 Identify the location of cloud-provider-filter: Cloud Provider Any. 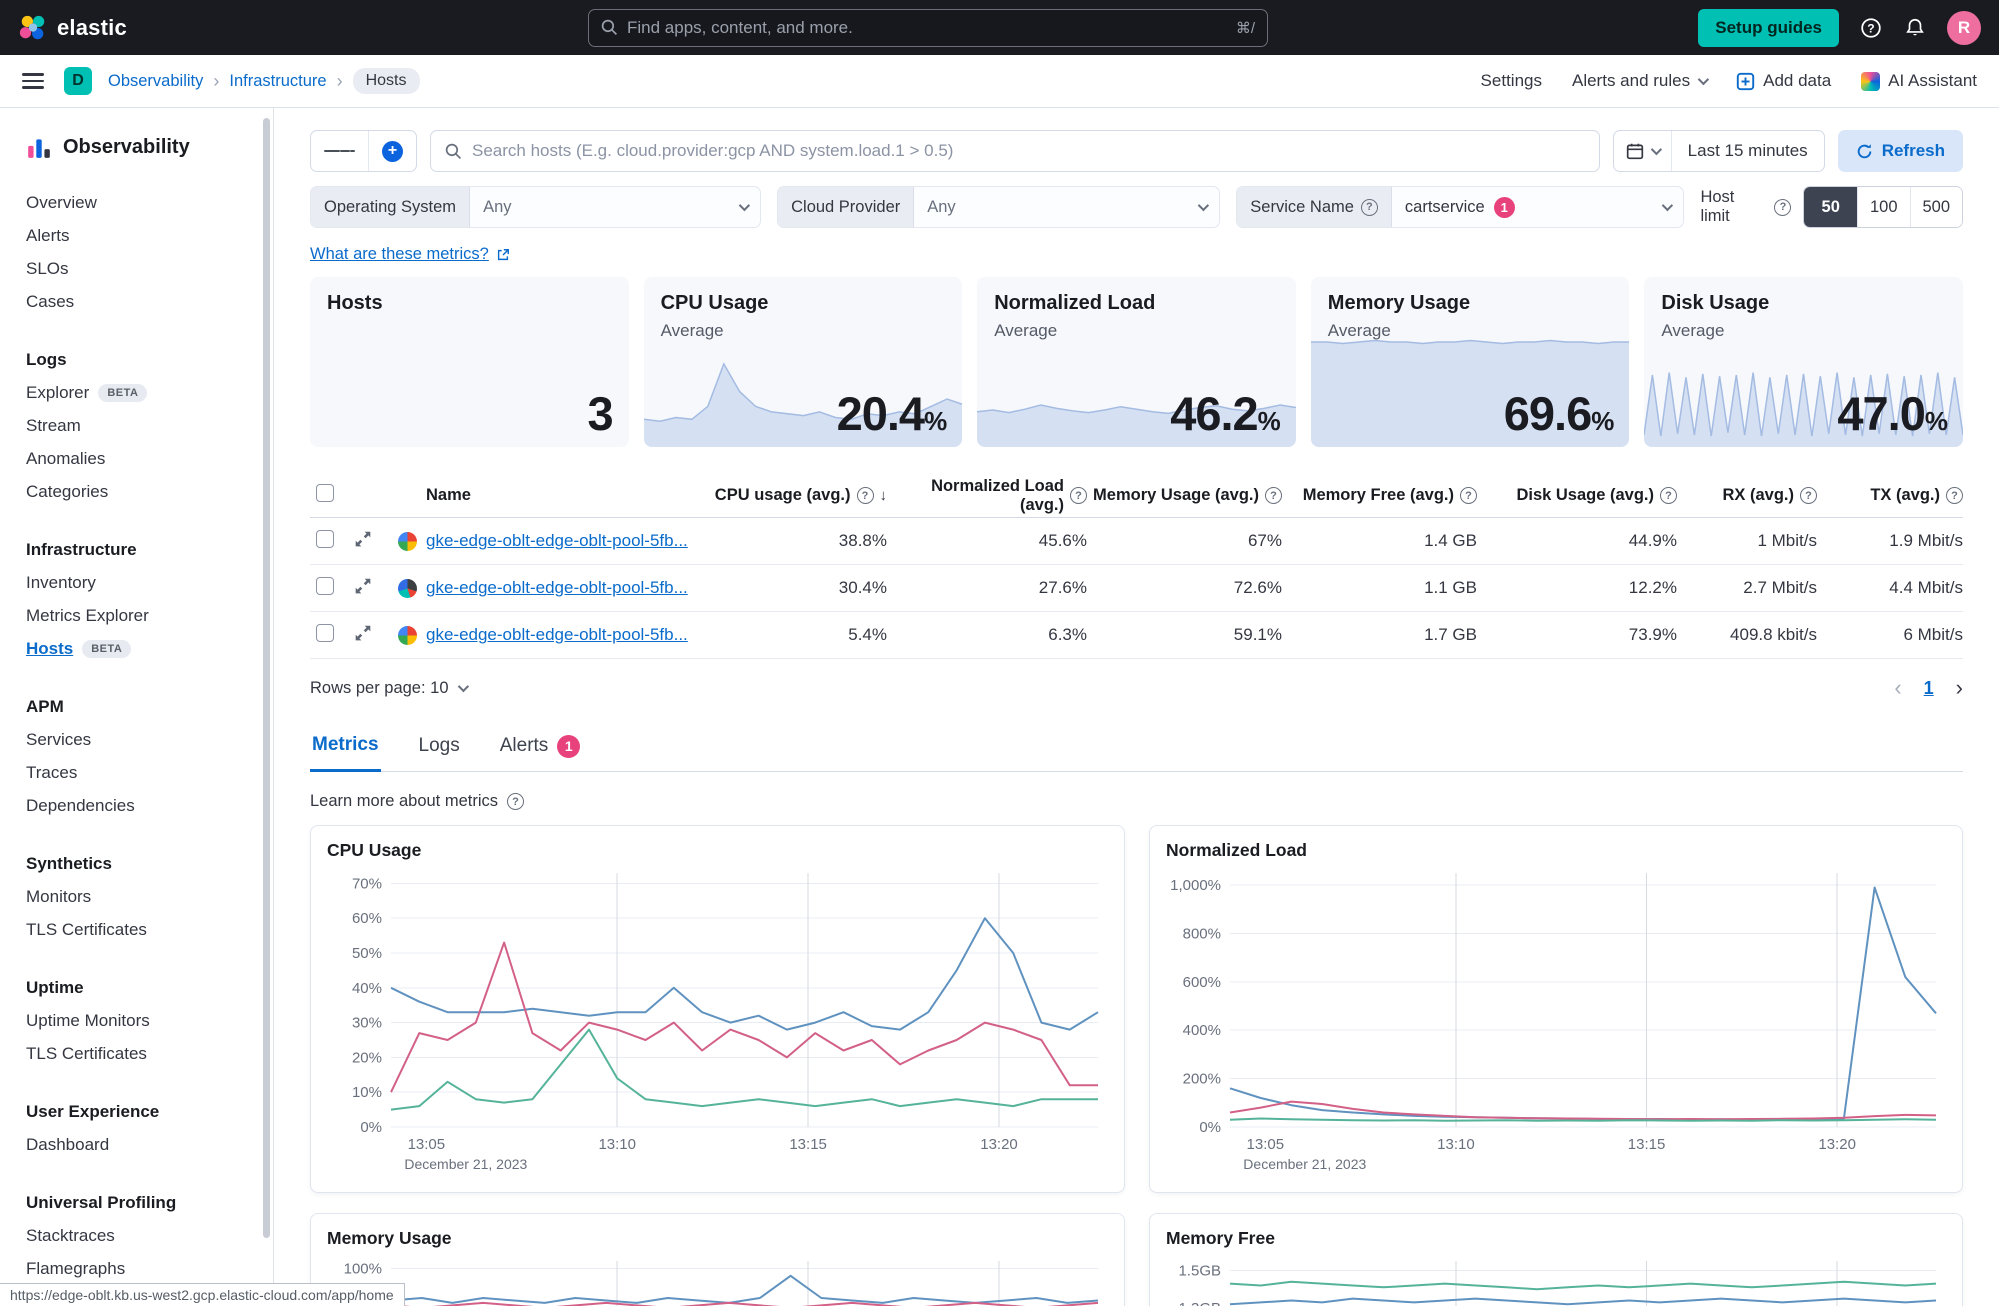
(999, 207).